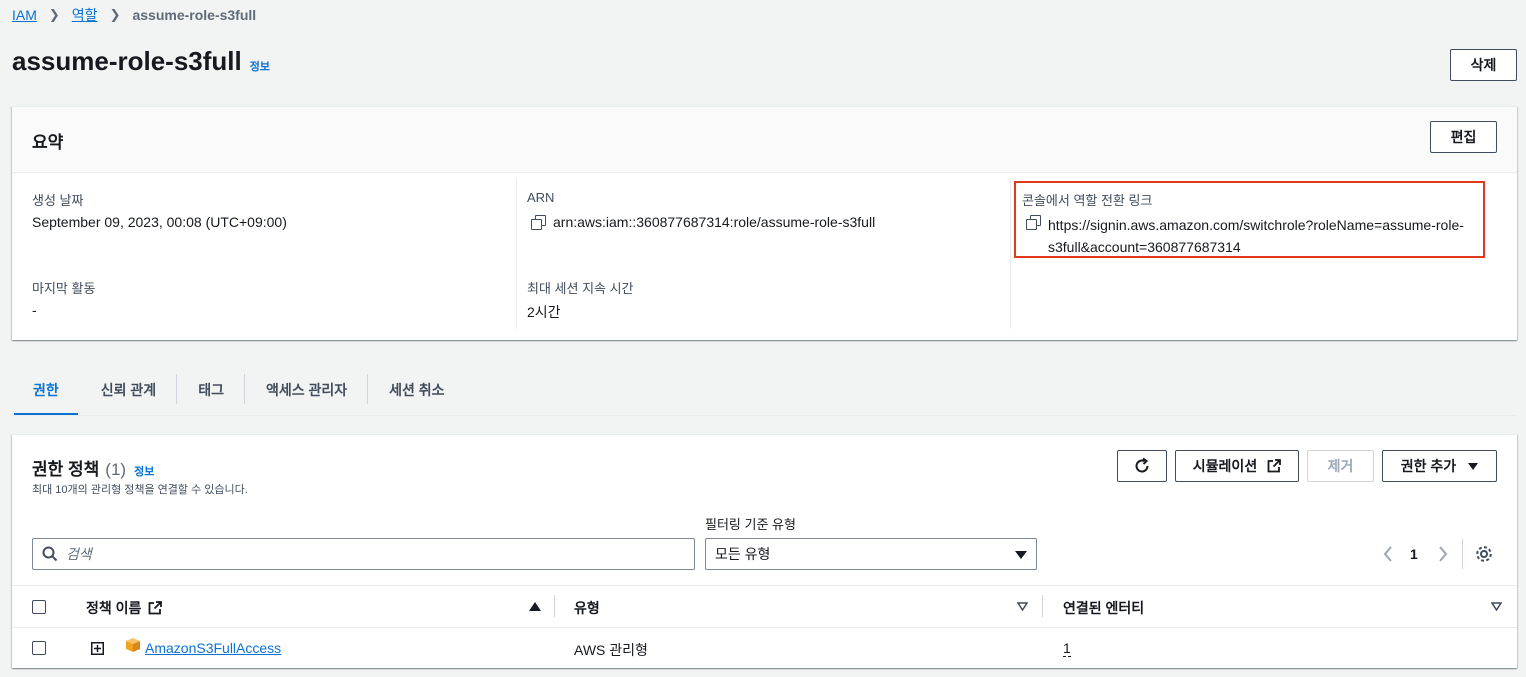 The height and width of the screenshot is (677, 1526). I want to click on tab-label: 액세스 관리자, so click(306, 390).